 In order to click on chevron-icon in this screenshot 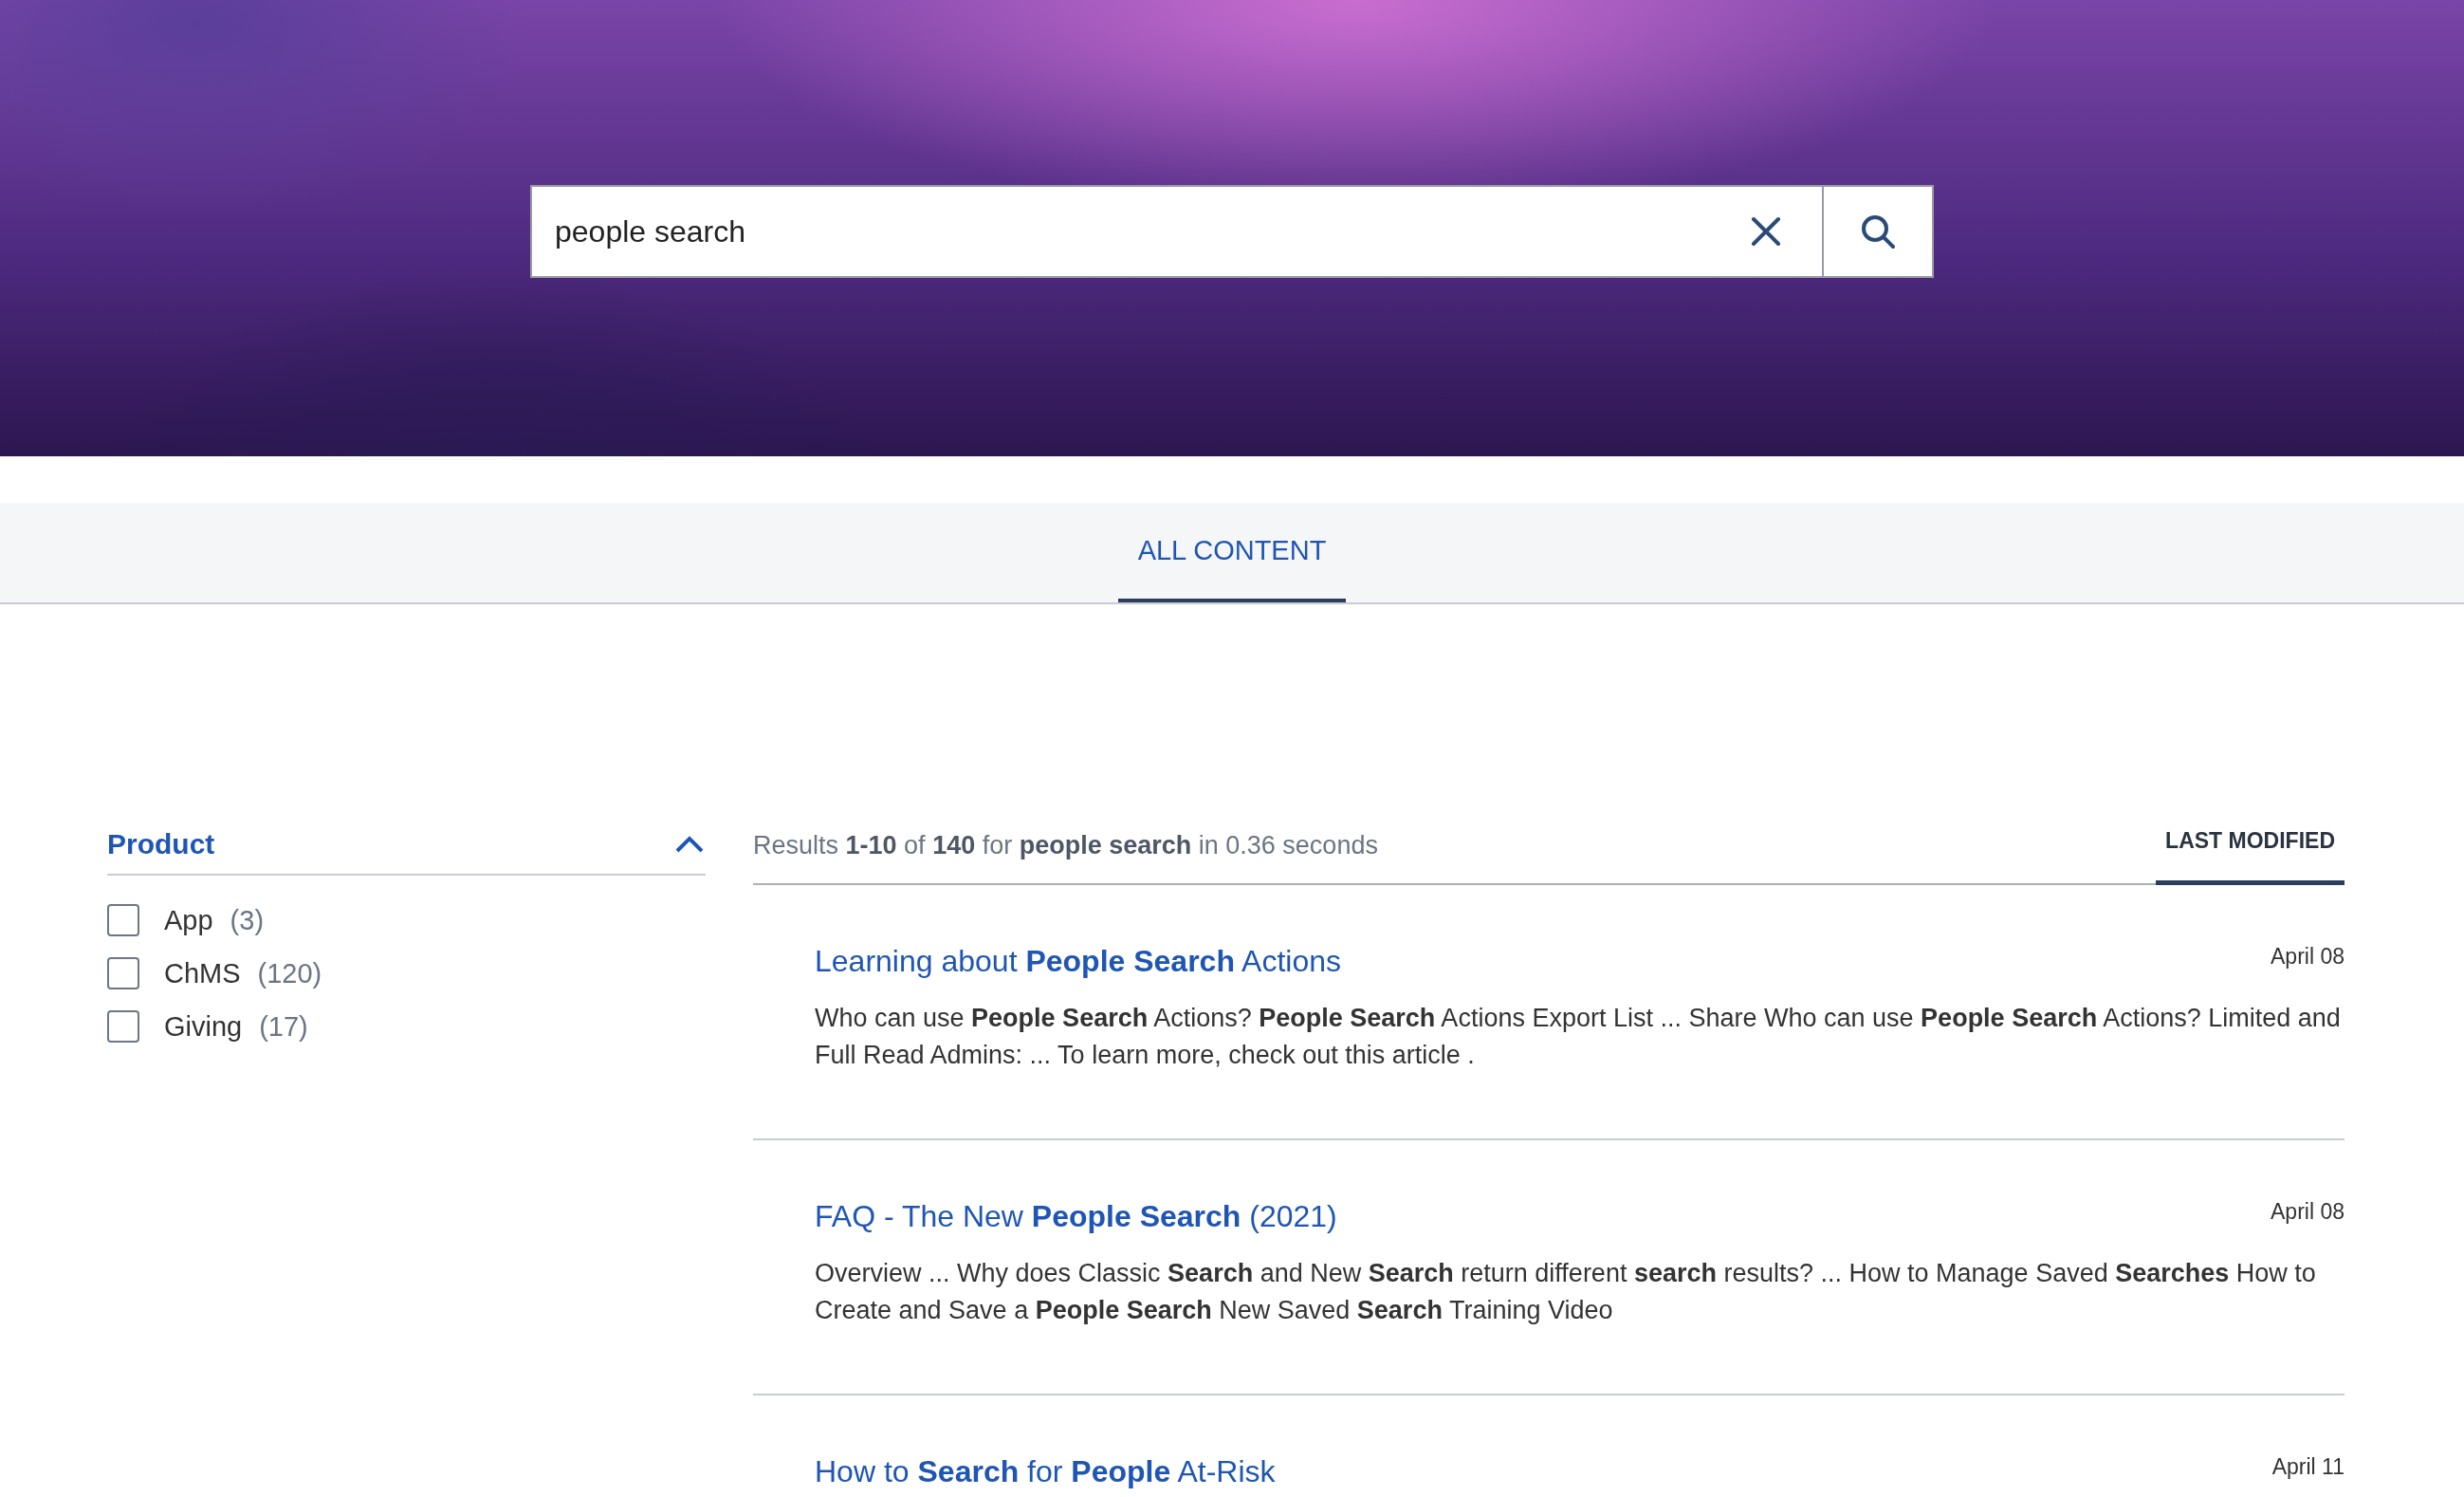, I will do `click(689, 844)`.